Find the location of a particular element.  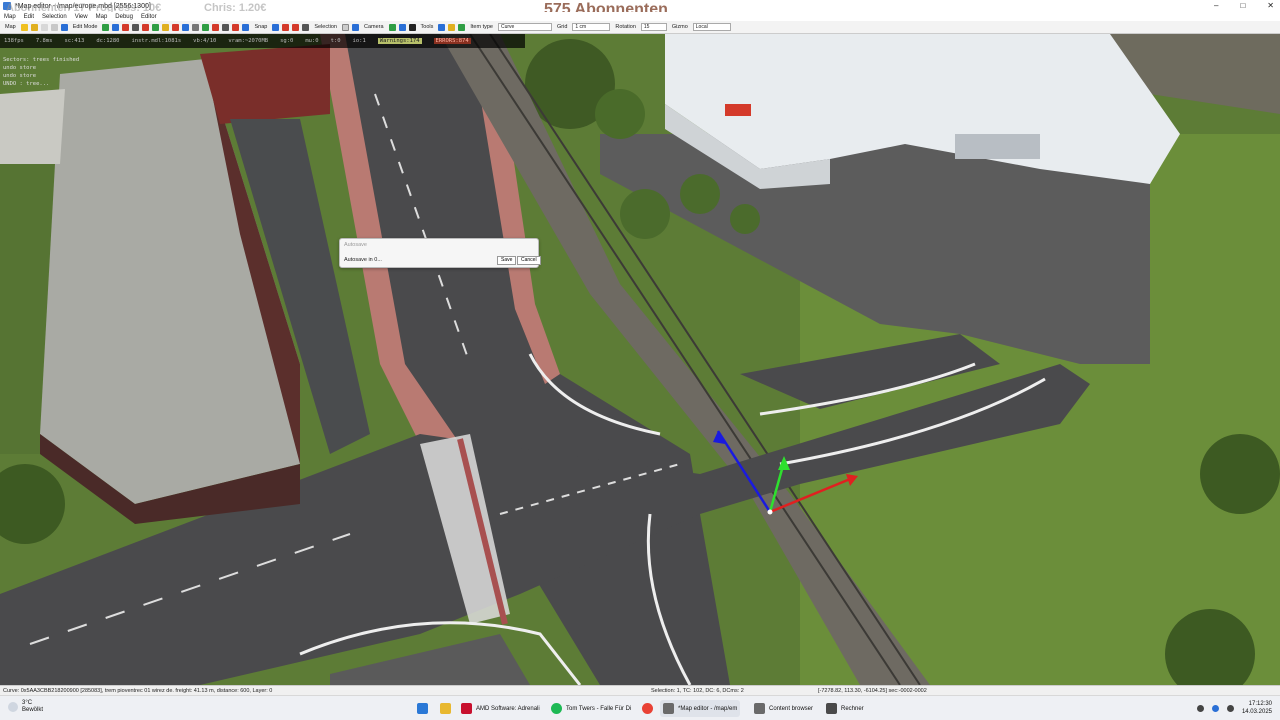

t-readout: t:0 is located at coordinates (335, 41).